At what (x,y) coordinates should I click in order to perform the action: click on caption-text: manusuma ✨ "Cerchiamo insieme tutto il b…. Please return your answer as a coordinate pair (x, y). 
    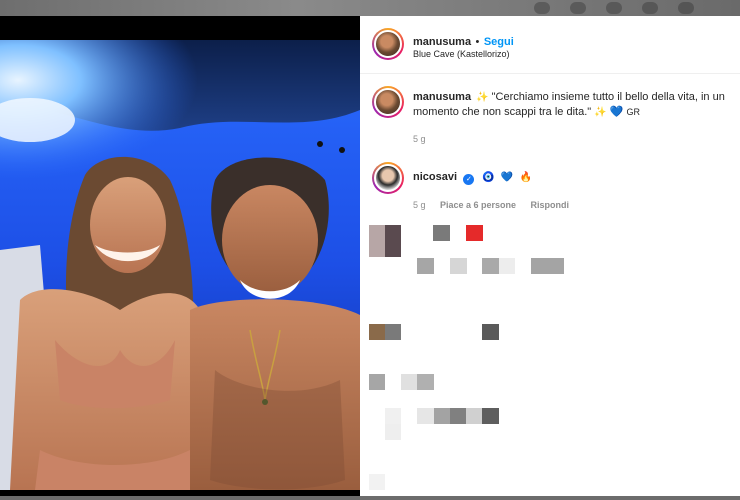
    Looking at the image, I should click on (574, 105).